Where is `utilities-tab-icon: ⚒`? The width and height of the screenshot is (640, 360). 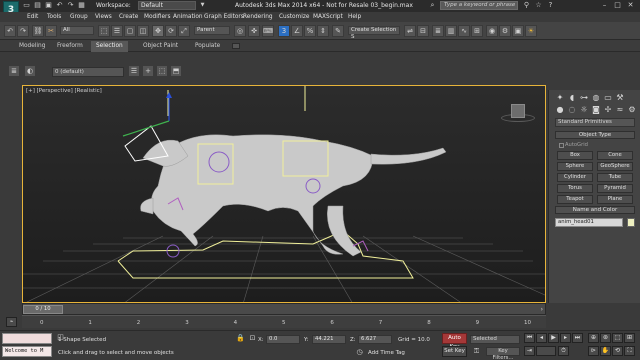 utilities-tab-icon: ⚒ is located at coordinates (620, 98).